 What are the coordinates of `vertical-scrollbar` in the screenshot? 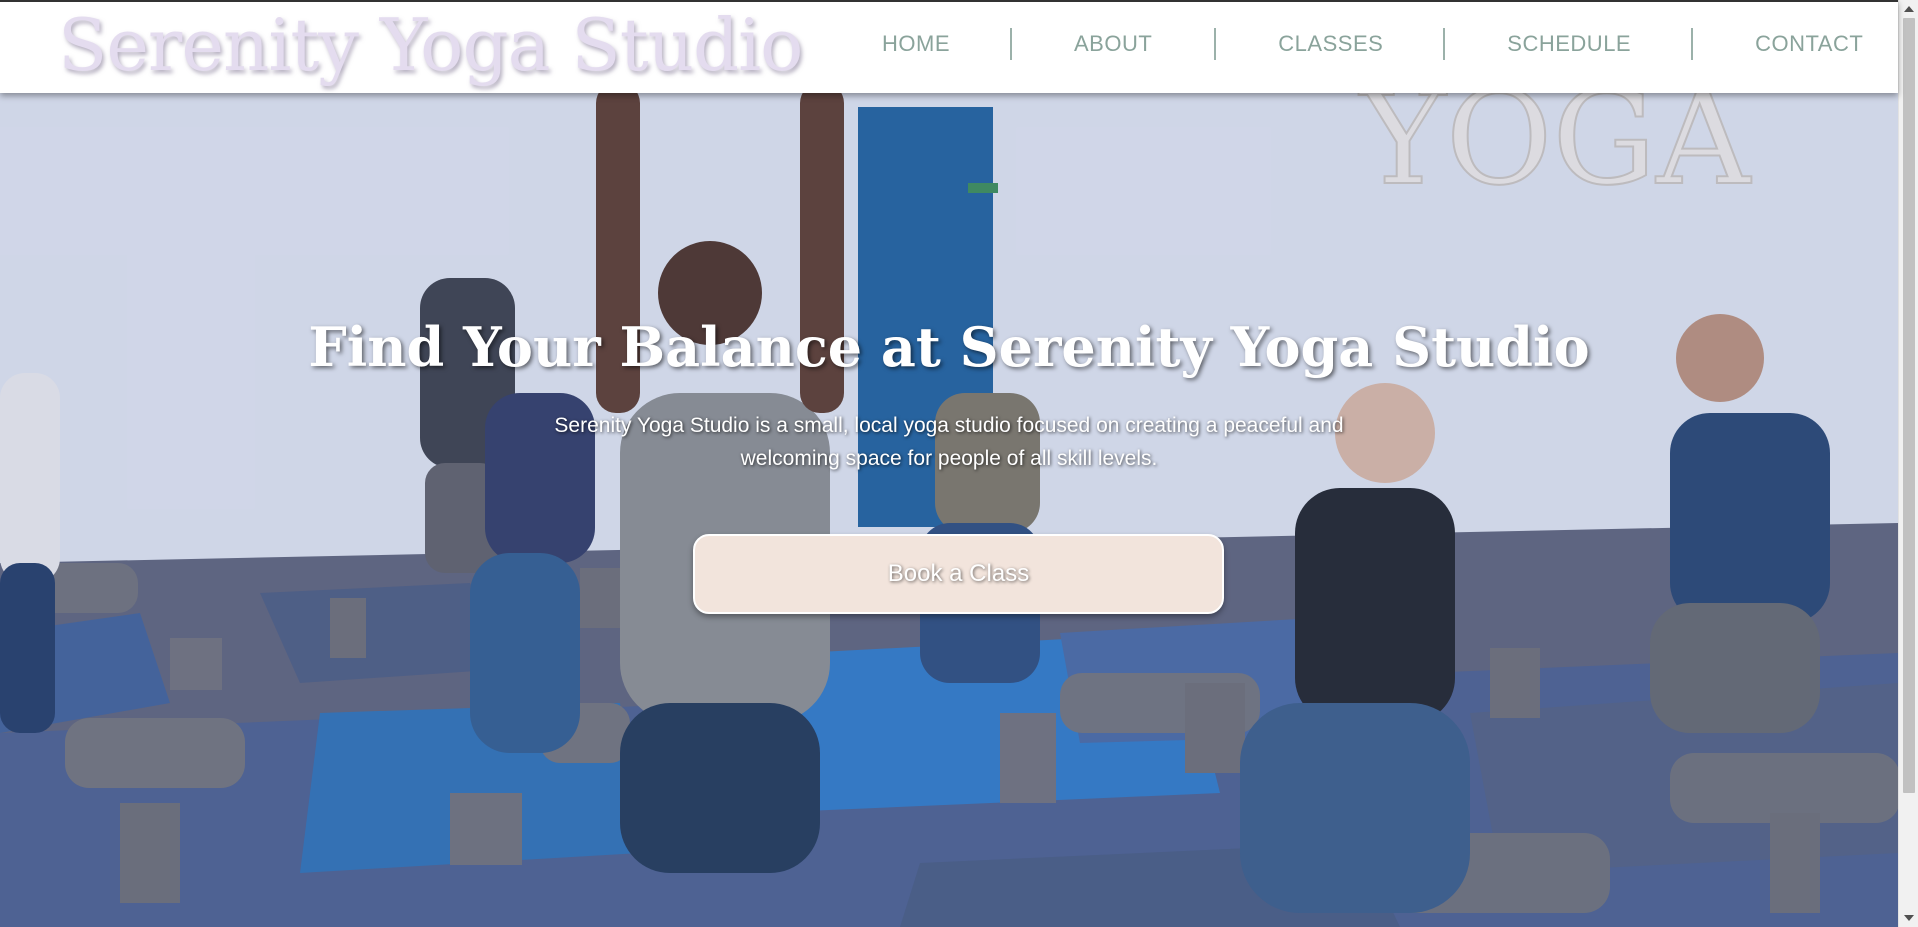 It's located at (1908, 463).